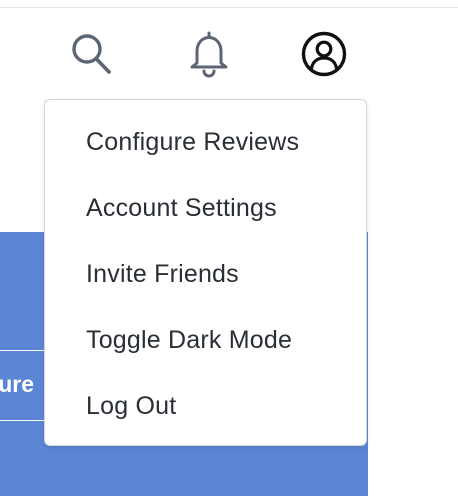  I want to click on background-panel-button-label: ure, so click(17, 384).